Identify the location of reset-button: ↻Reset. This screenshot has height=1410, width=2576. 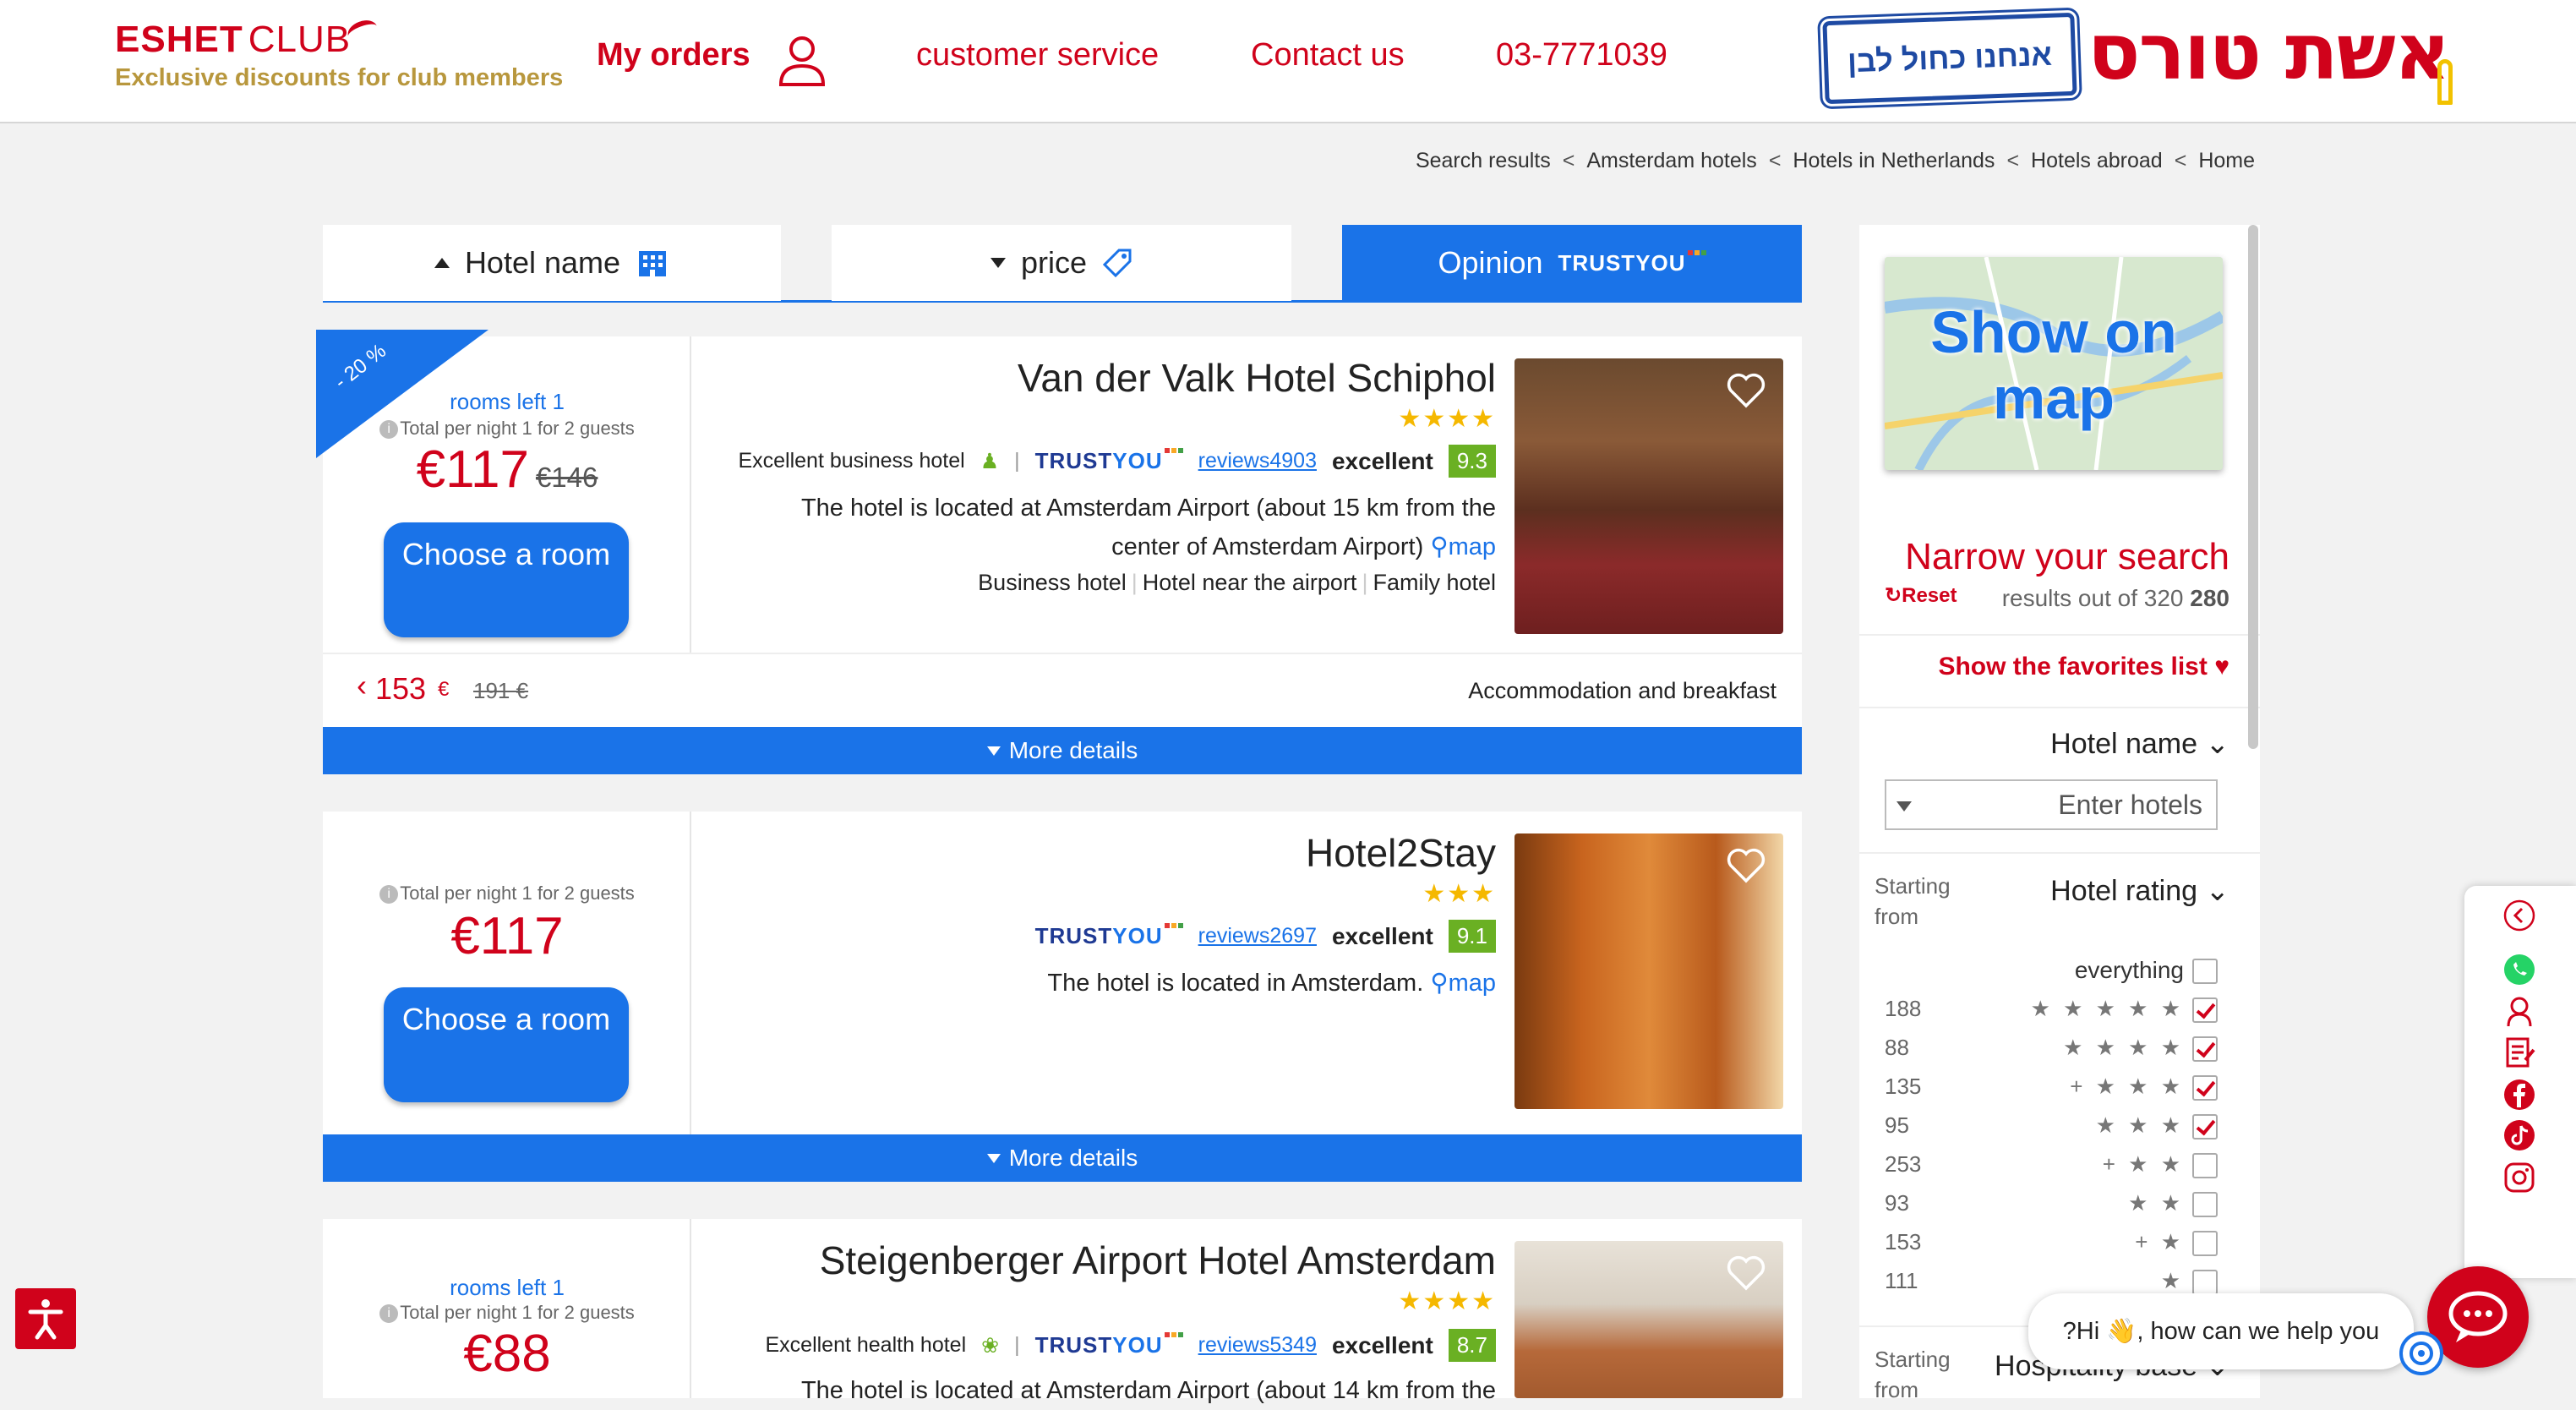
(1921, 595).